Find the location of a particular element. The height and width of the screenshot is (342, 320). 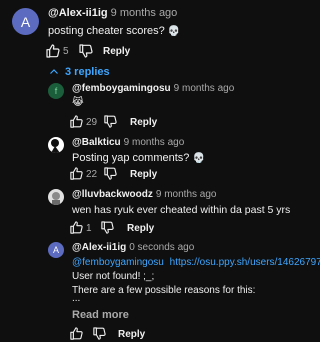

chevron-up-icon is located at coordinates (54, 71).